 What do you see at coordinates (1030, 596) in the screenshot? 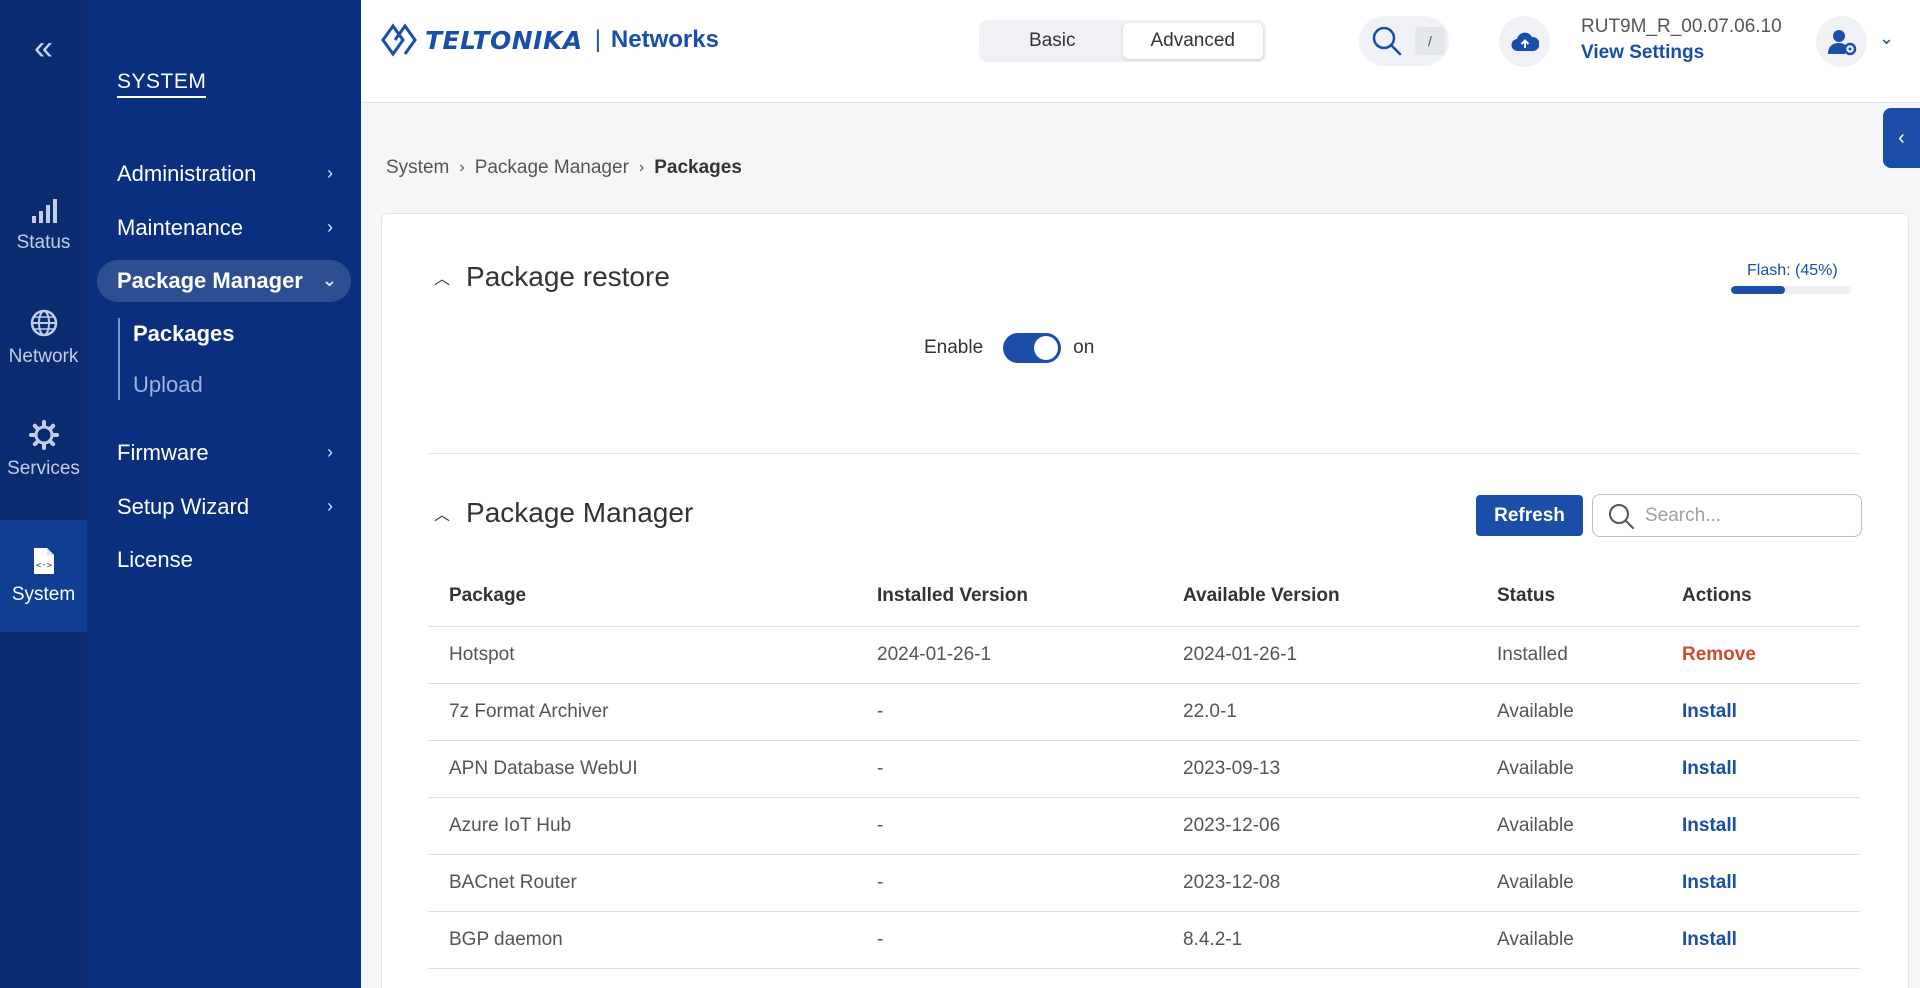
I see `column-header-installed-version: Installed Version` at bounding box center [1030, 596].